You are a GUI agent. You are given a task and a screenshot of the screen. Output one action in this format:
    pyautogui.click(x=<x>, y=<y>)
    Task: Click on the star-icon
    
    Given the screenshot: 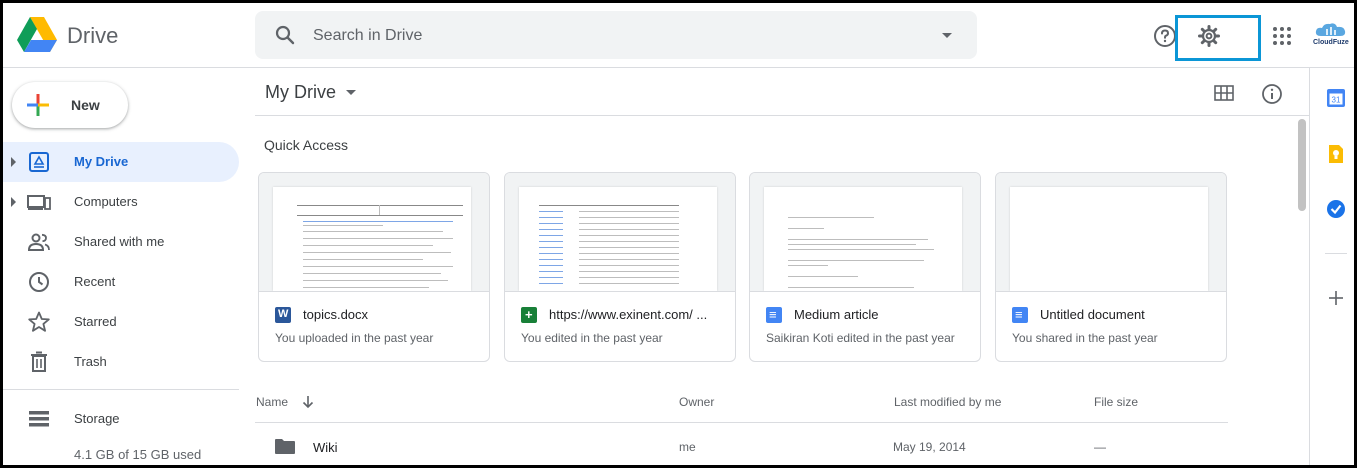 What is the action you would take?
    pyautogui.click(x=39, y=321)
    